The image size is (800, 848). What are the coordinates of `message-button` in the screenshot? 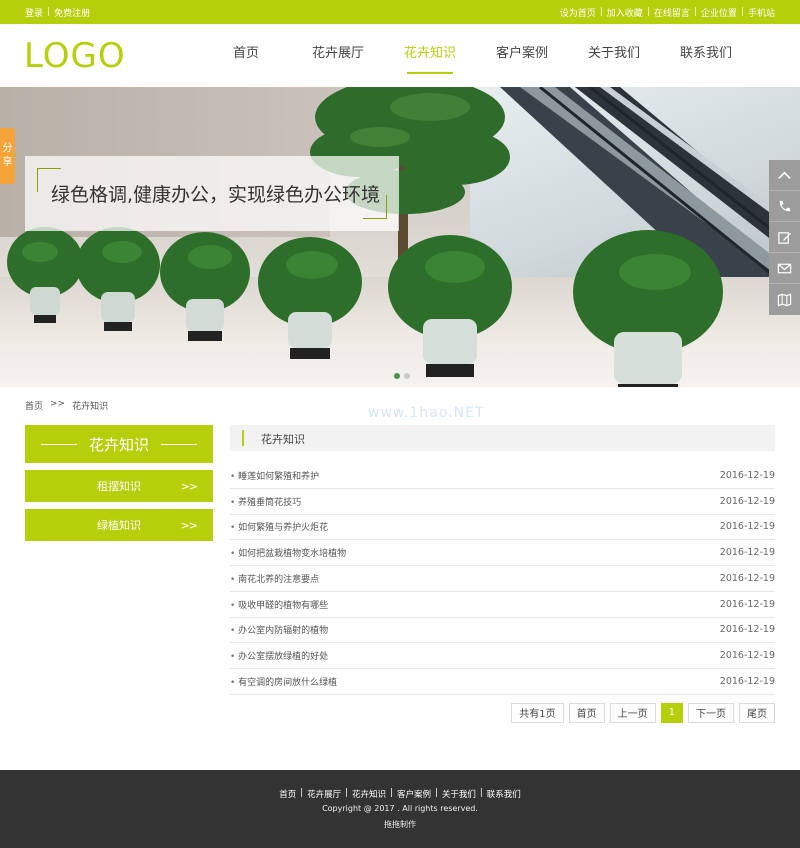 It's located at (784, 237).